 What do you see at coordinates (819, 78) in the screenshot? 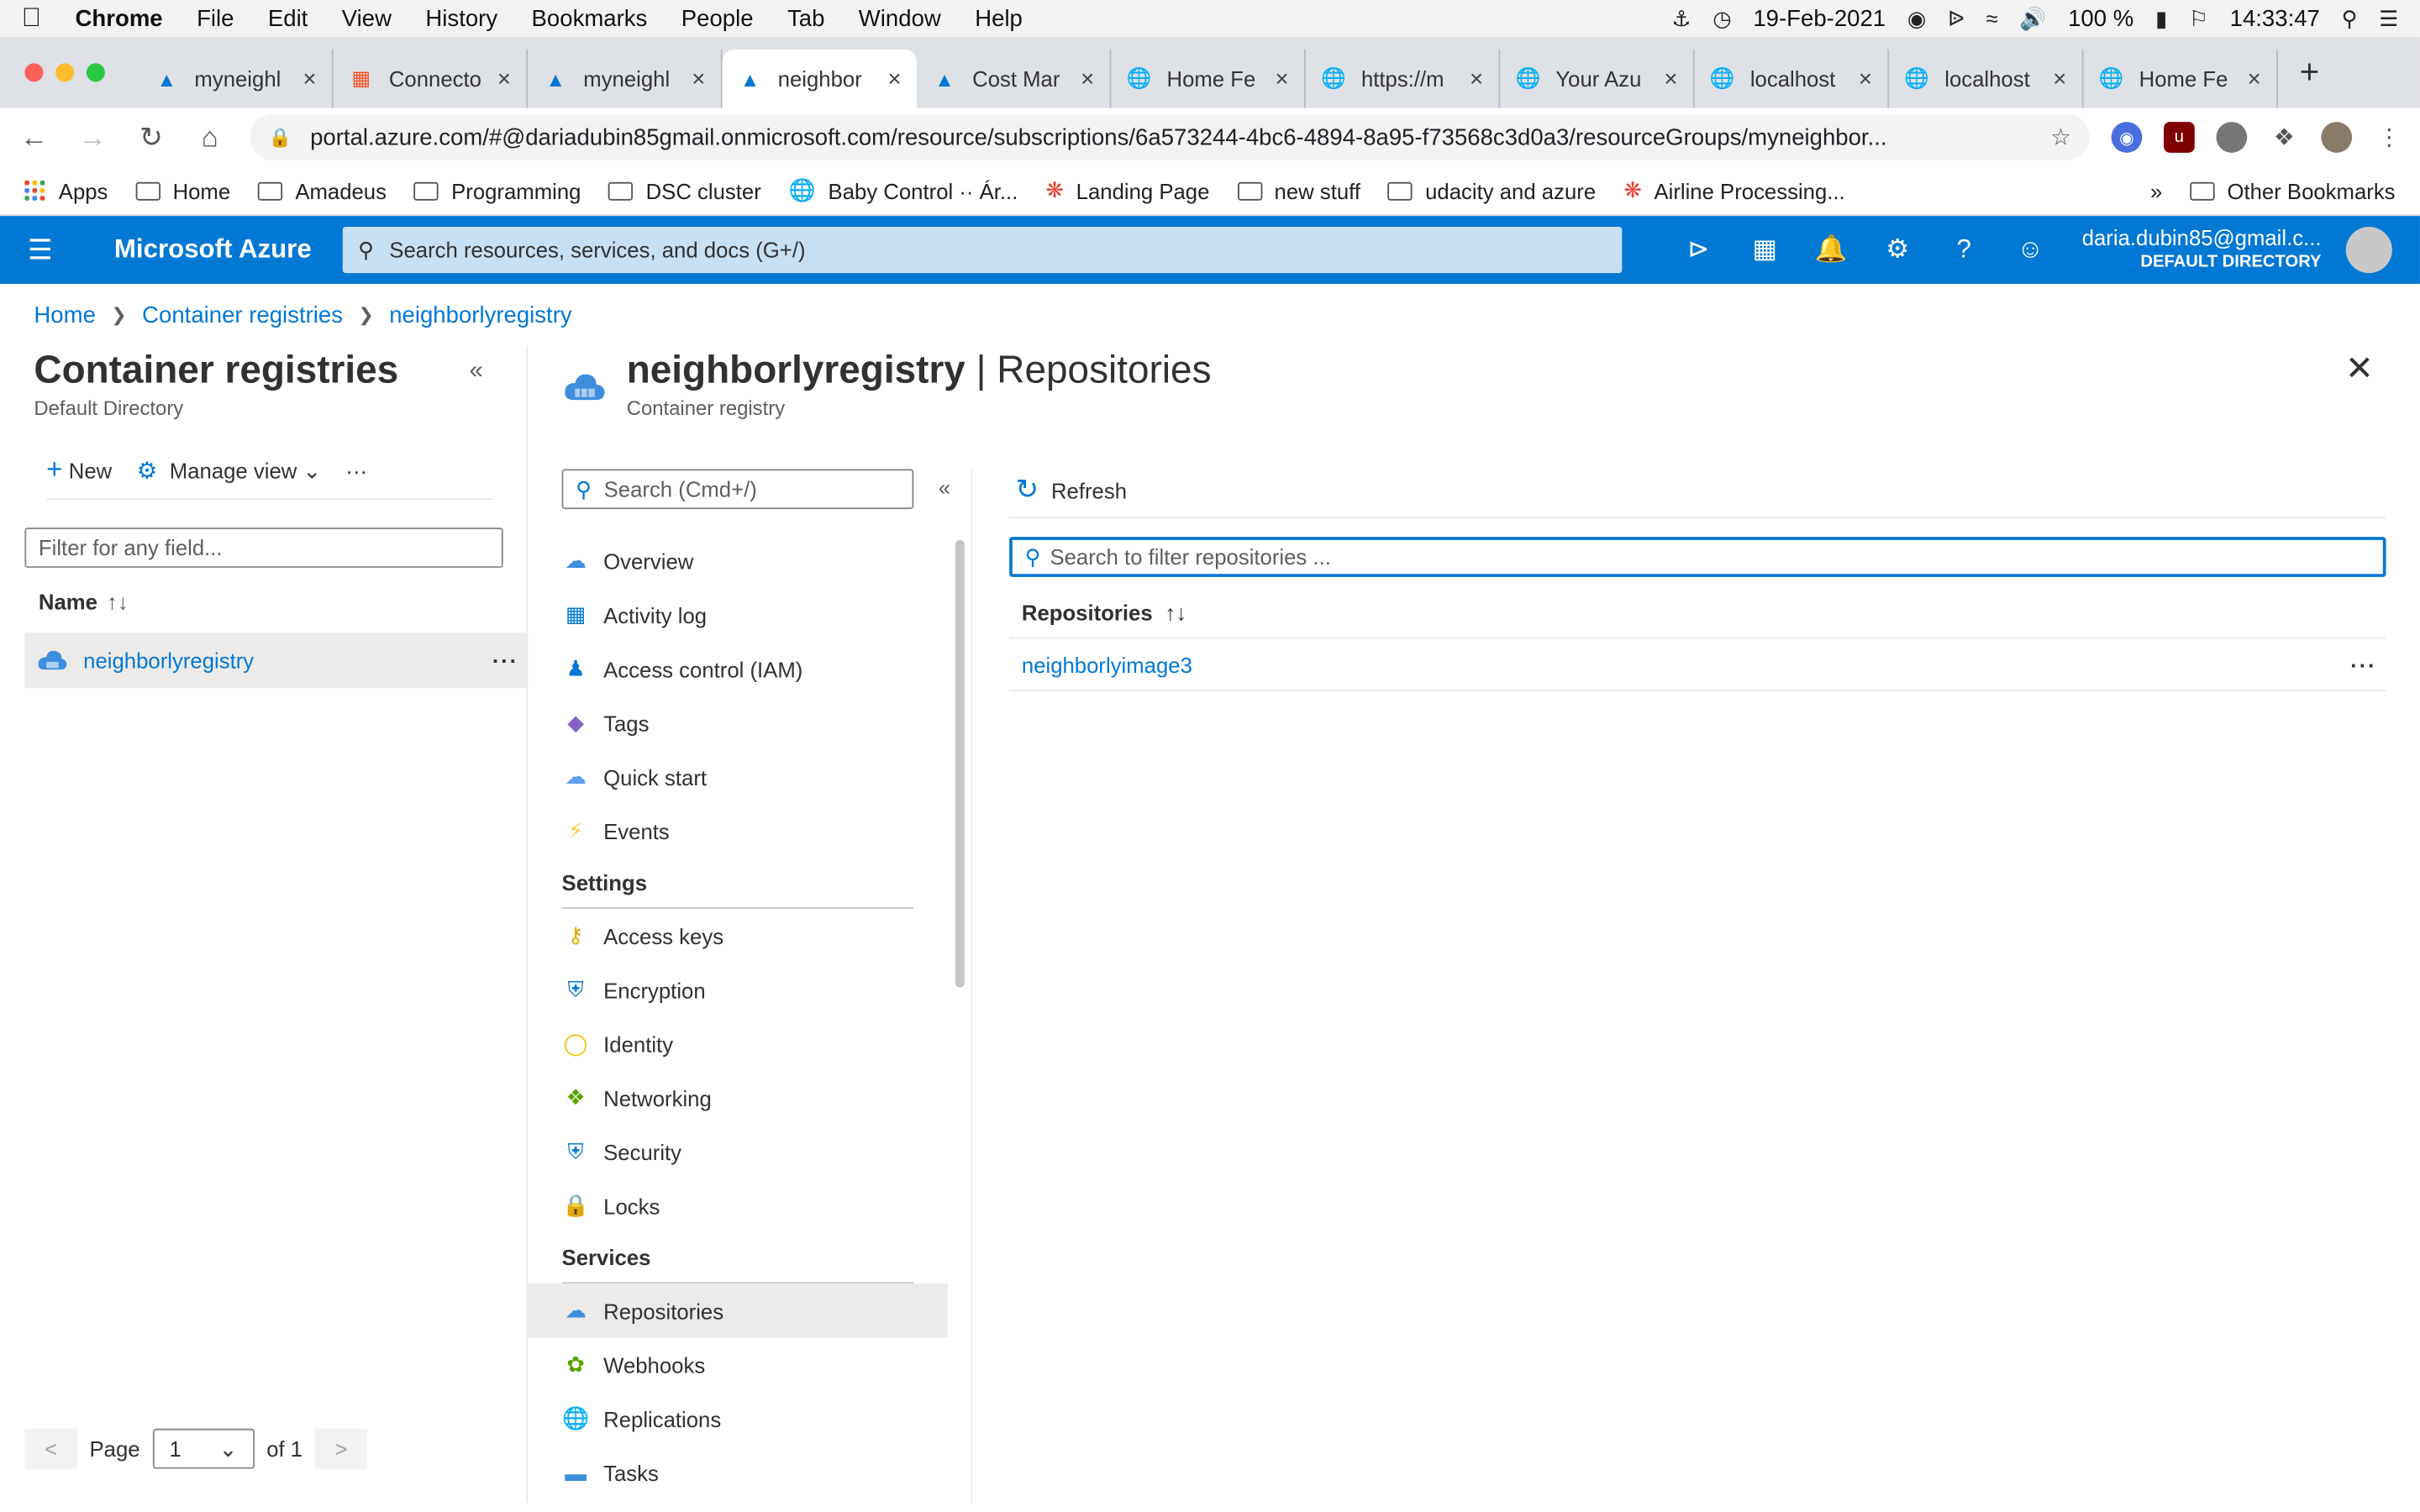
I see `browser-tab: ▲ neighbor ×` at bounding box center [819, 78].